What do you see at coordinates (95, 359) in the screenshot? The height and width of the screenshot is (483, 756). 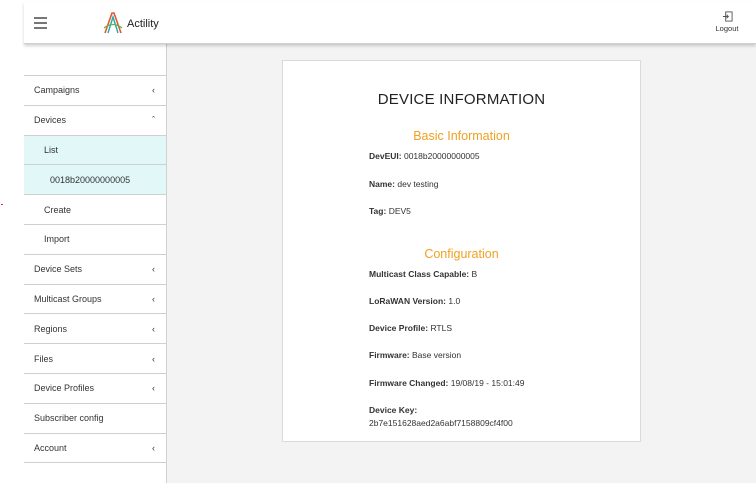 I see `sidebar-item-files: Files ‹` at bounding box center [95, 359].